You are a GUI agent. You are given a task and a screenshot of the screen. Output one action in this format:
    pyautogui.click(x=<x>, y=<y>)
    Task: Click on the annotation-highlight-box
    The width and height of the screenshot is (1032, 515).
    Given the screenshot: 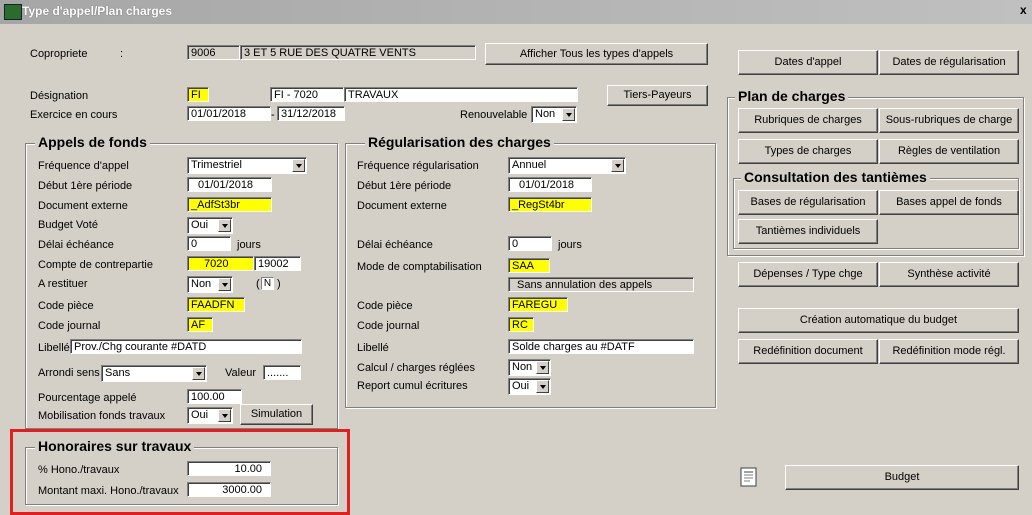 What is the action you would take?
    pyautogui.click(x=180, y=472)
    